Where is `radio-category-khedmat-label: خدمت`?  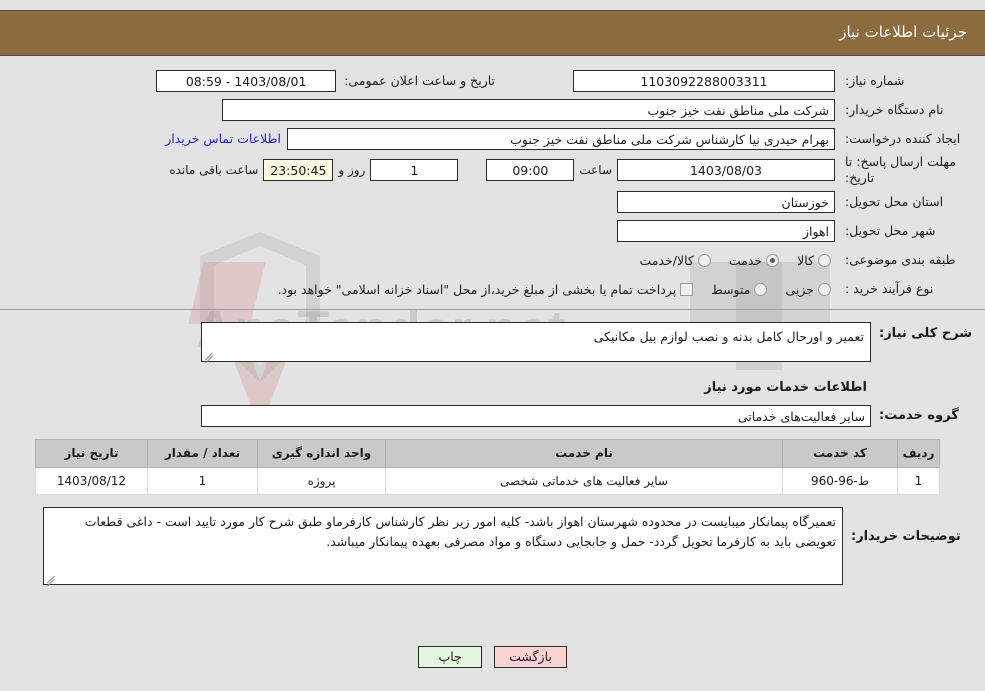
radio-category-khedmat-label: خدمت is located at coordinates (745, 260).